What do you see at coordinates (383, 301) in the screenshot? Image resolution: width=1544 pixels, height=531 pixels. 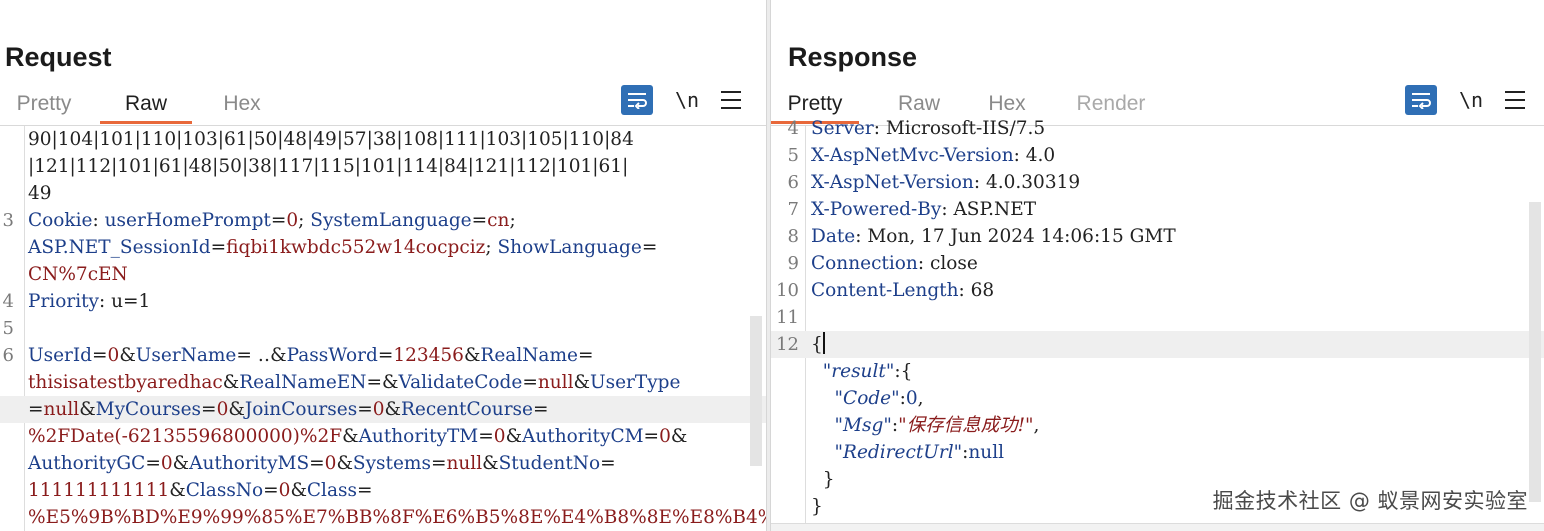 I see `request-line: 14 Priority: u=1` at bounding box center [383, 301].